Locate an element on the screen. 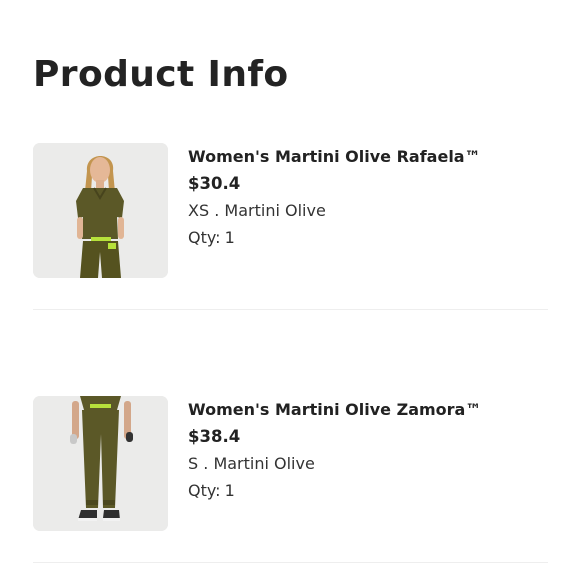 This screenshot has height=580, width=580. product-name: Women's Martini Olive Rafaela™ is located at coordinates (368, 156).